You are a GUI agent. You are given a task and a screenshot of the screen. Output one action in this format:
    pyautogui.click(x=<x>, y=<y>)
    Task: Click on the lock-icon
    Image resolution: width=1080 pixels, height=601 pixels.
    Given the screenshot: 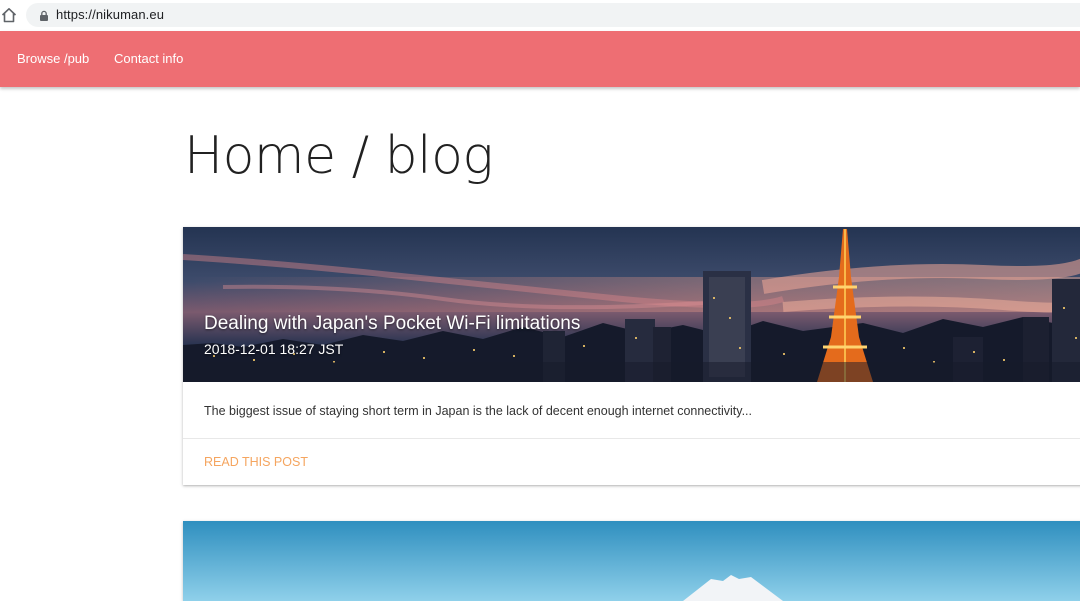 What is the action you would take?
    pyautogui.click(x=44, y=15)
    